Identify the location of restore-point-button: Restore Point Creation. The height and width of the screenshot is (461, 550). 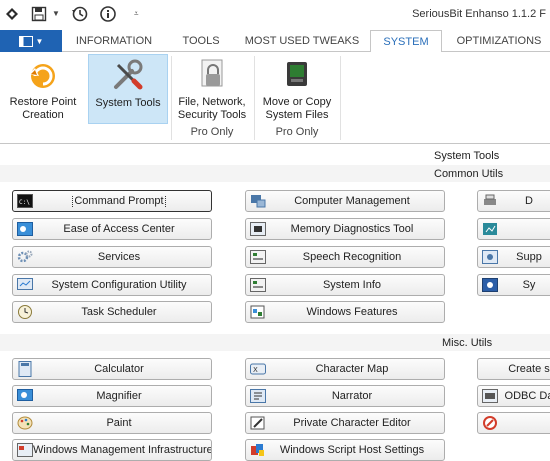
(43, 88).